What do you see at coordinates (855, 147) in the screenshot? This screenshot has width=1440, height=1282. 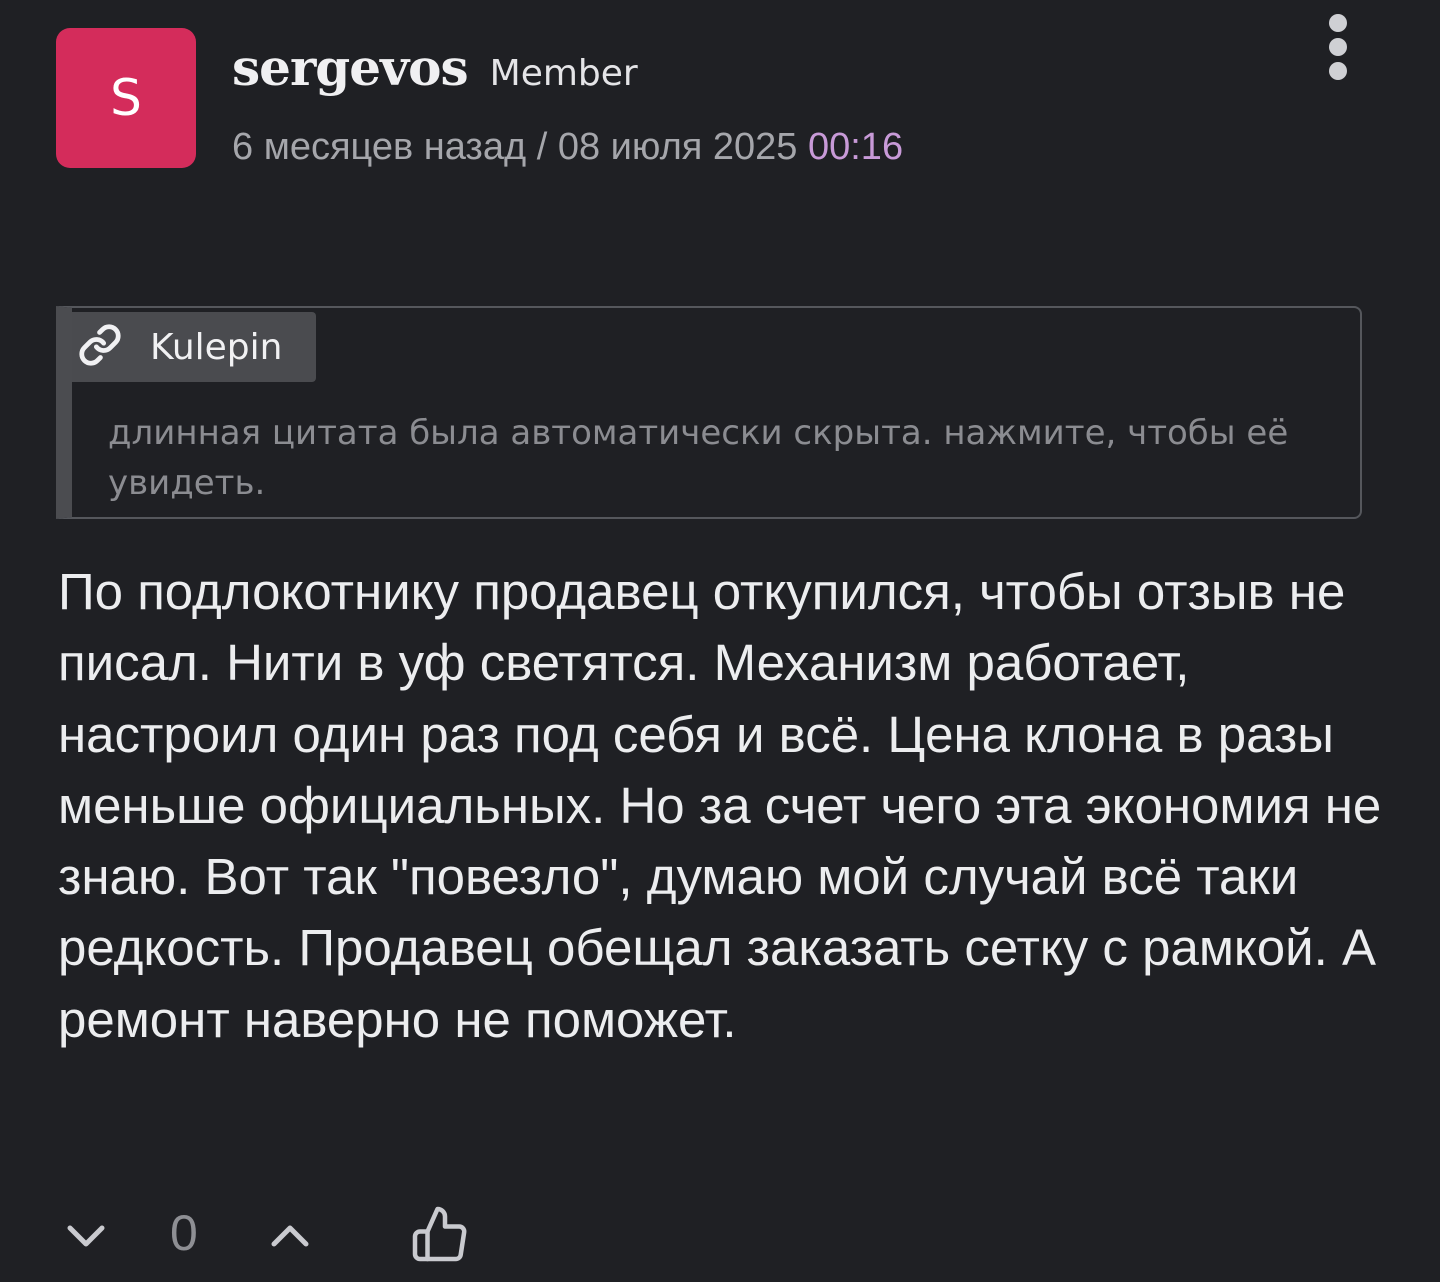 I see `post-time: 00:16` at bounding box center [855, 147].